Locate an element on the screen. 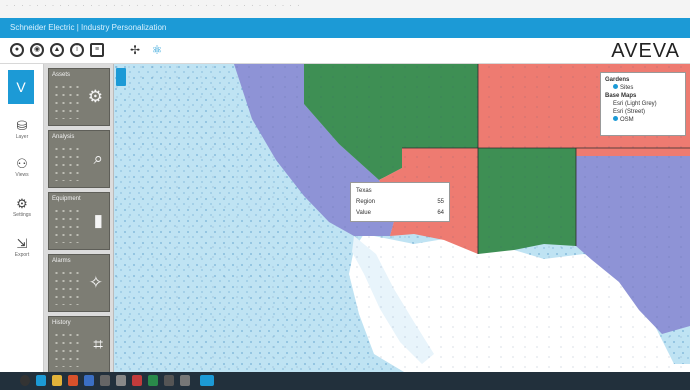 This screenshot has width=690, height=390. document-icon: ≡ is located at coordinates (97, 50).